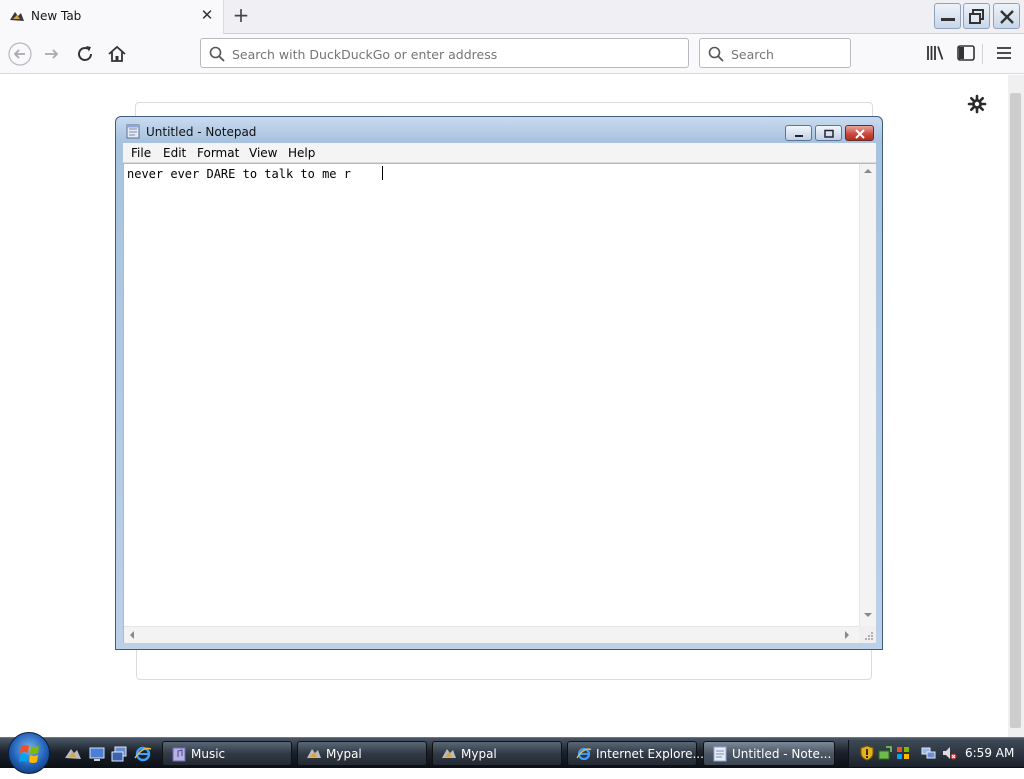 The width and height of the screenshot is (1024, 779). What do you see at coordinates (97, 754) in the screenshot?
I see `show-desktop-icon` at bounding box center [97, 754].